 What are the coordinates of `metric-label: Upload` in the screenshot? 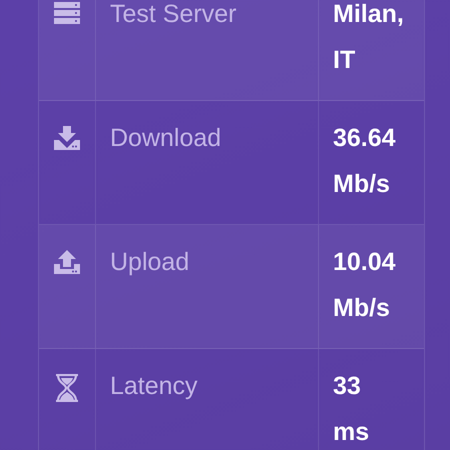 It's located at (150, 262).